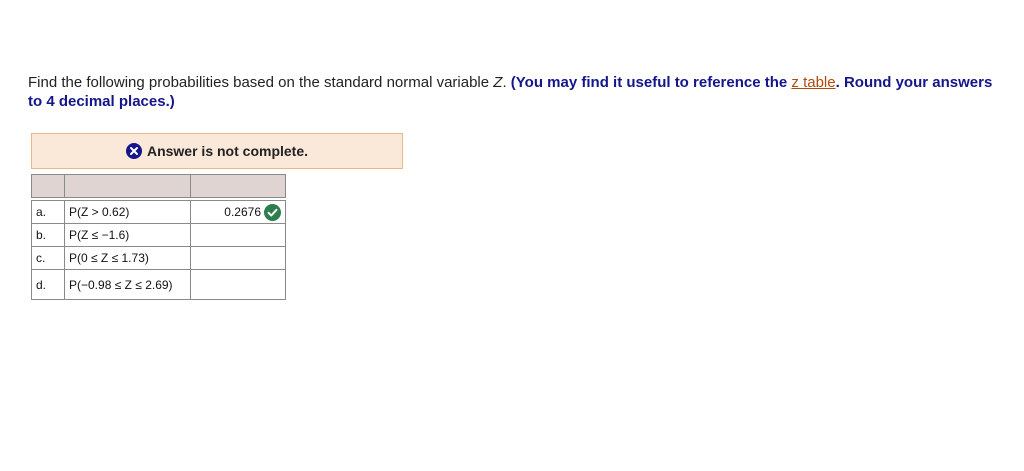  I want to click on table-header-row, so click(158, 186).